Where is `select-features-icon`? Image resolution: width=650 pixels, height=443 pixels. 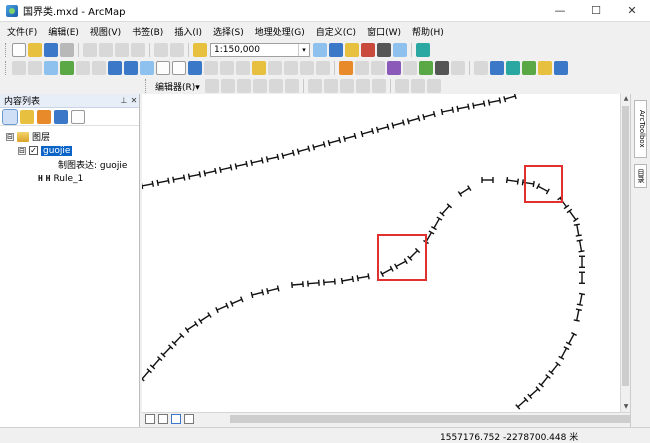 select-features-icon is located at coordinates (147, 68).